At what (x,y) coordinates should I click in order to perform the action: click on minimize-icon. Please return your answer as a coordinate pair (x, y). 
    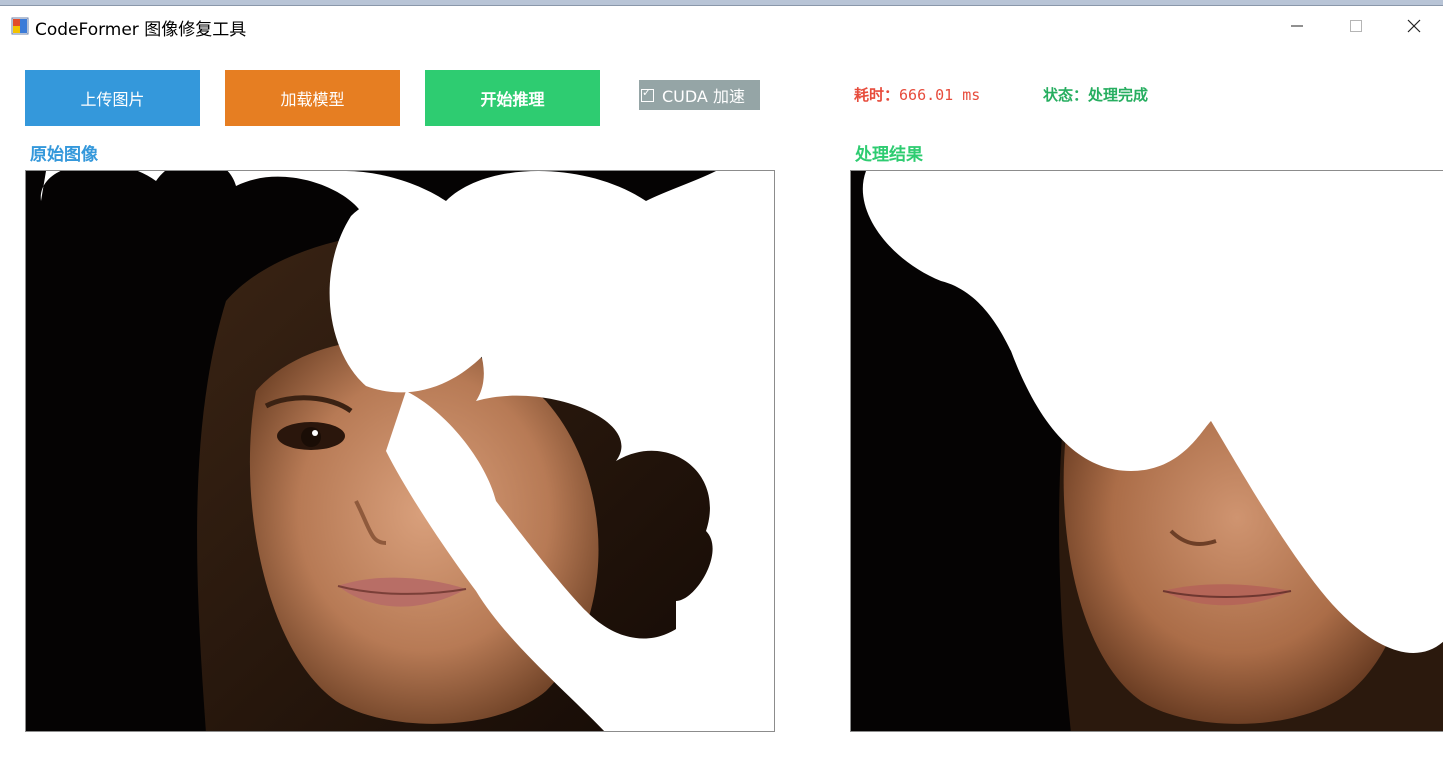
    Looking at the image, I should click on (1297, 26).